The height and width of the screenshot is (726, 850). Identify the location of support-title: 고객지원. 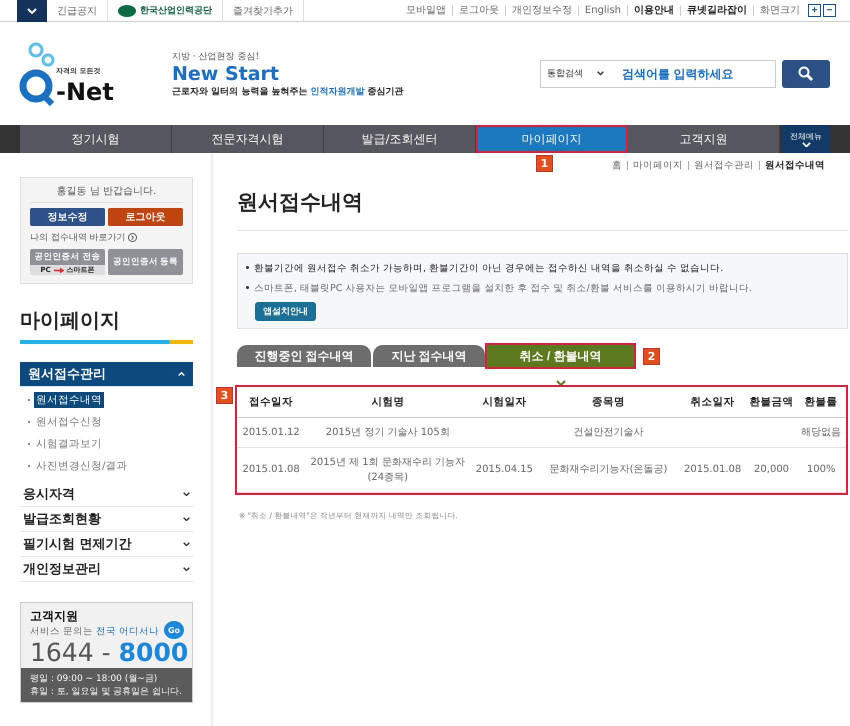
(54, 616).